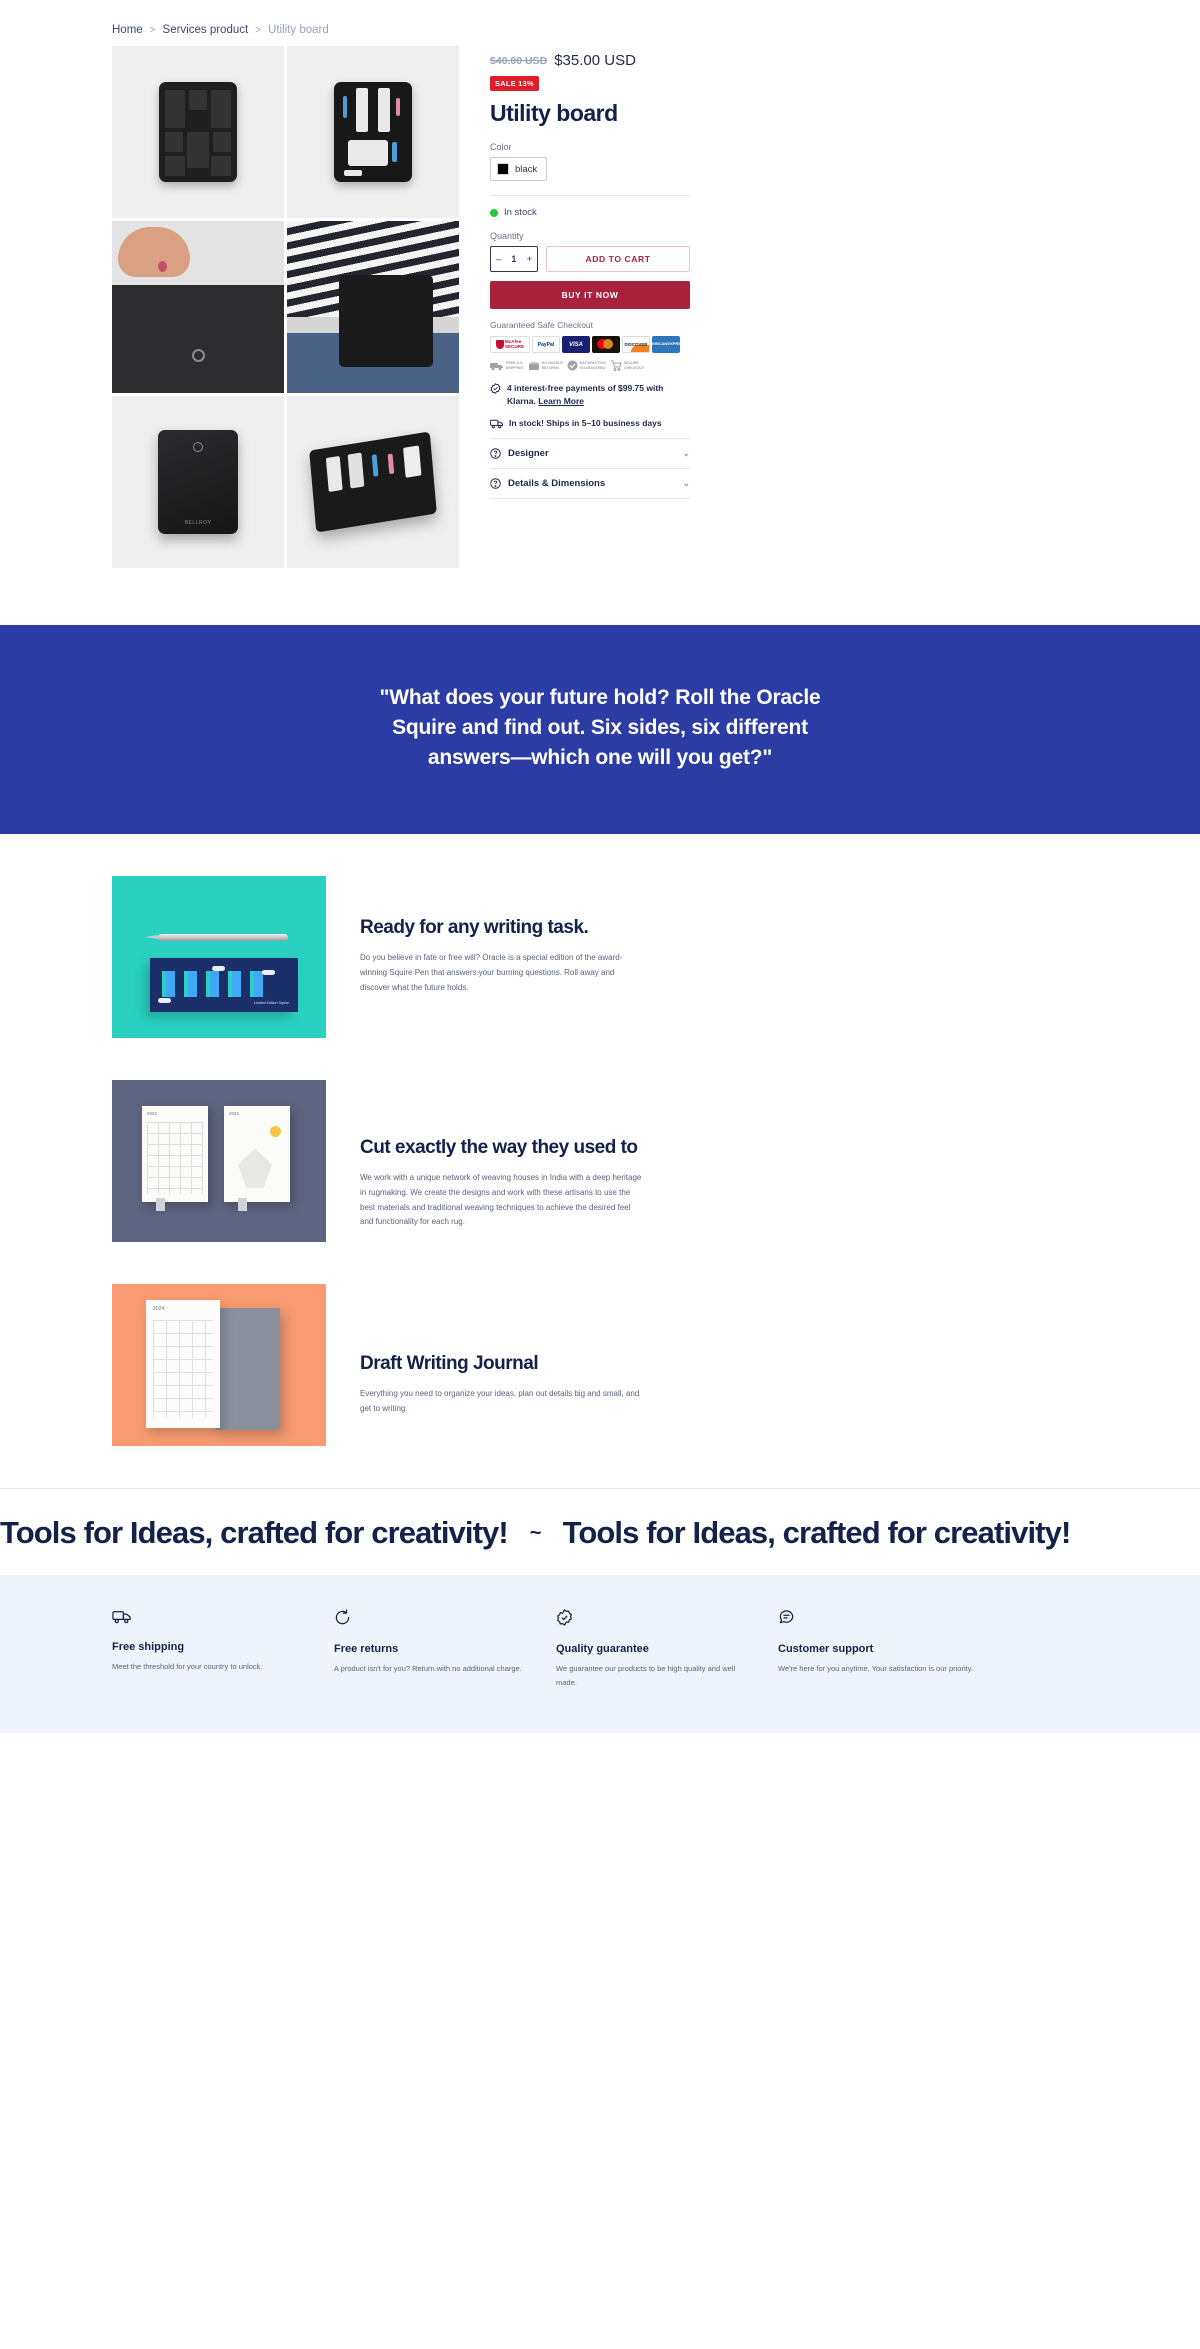  What do you see at coordinates (618, 259) in the screenshot?
I see `add-to-cart-button: ADD TO CART` at bounding box center [618, 259].